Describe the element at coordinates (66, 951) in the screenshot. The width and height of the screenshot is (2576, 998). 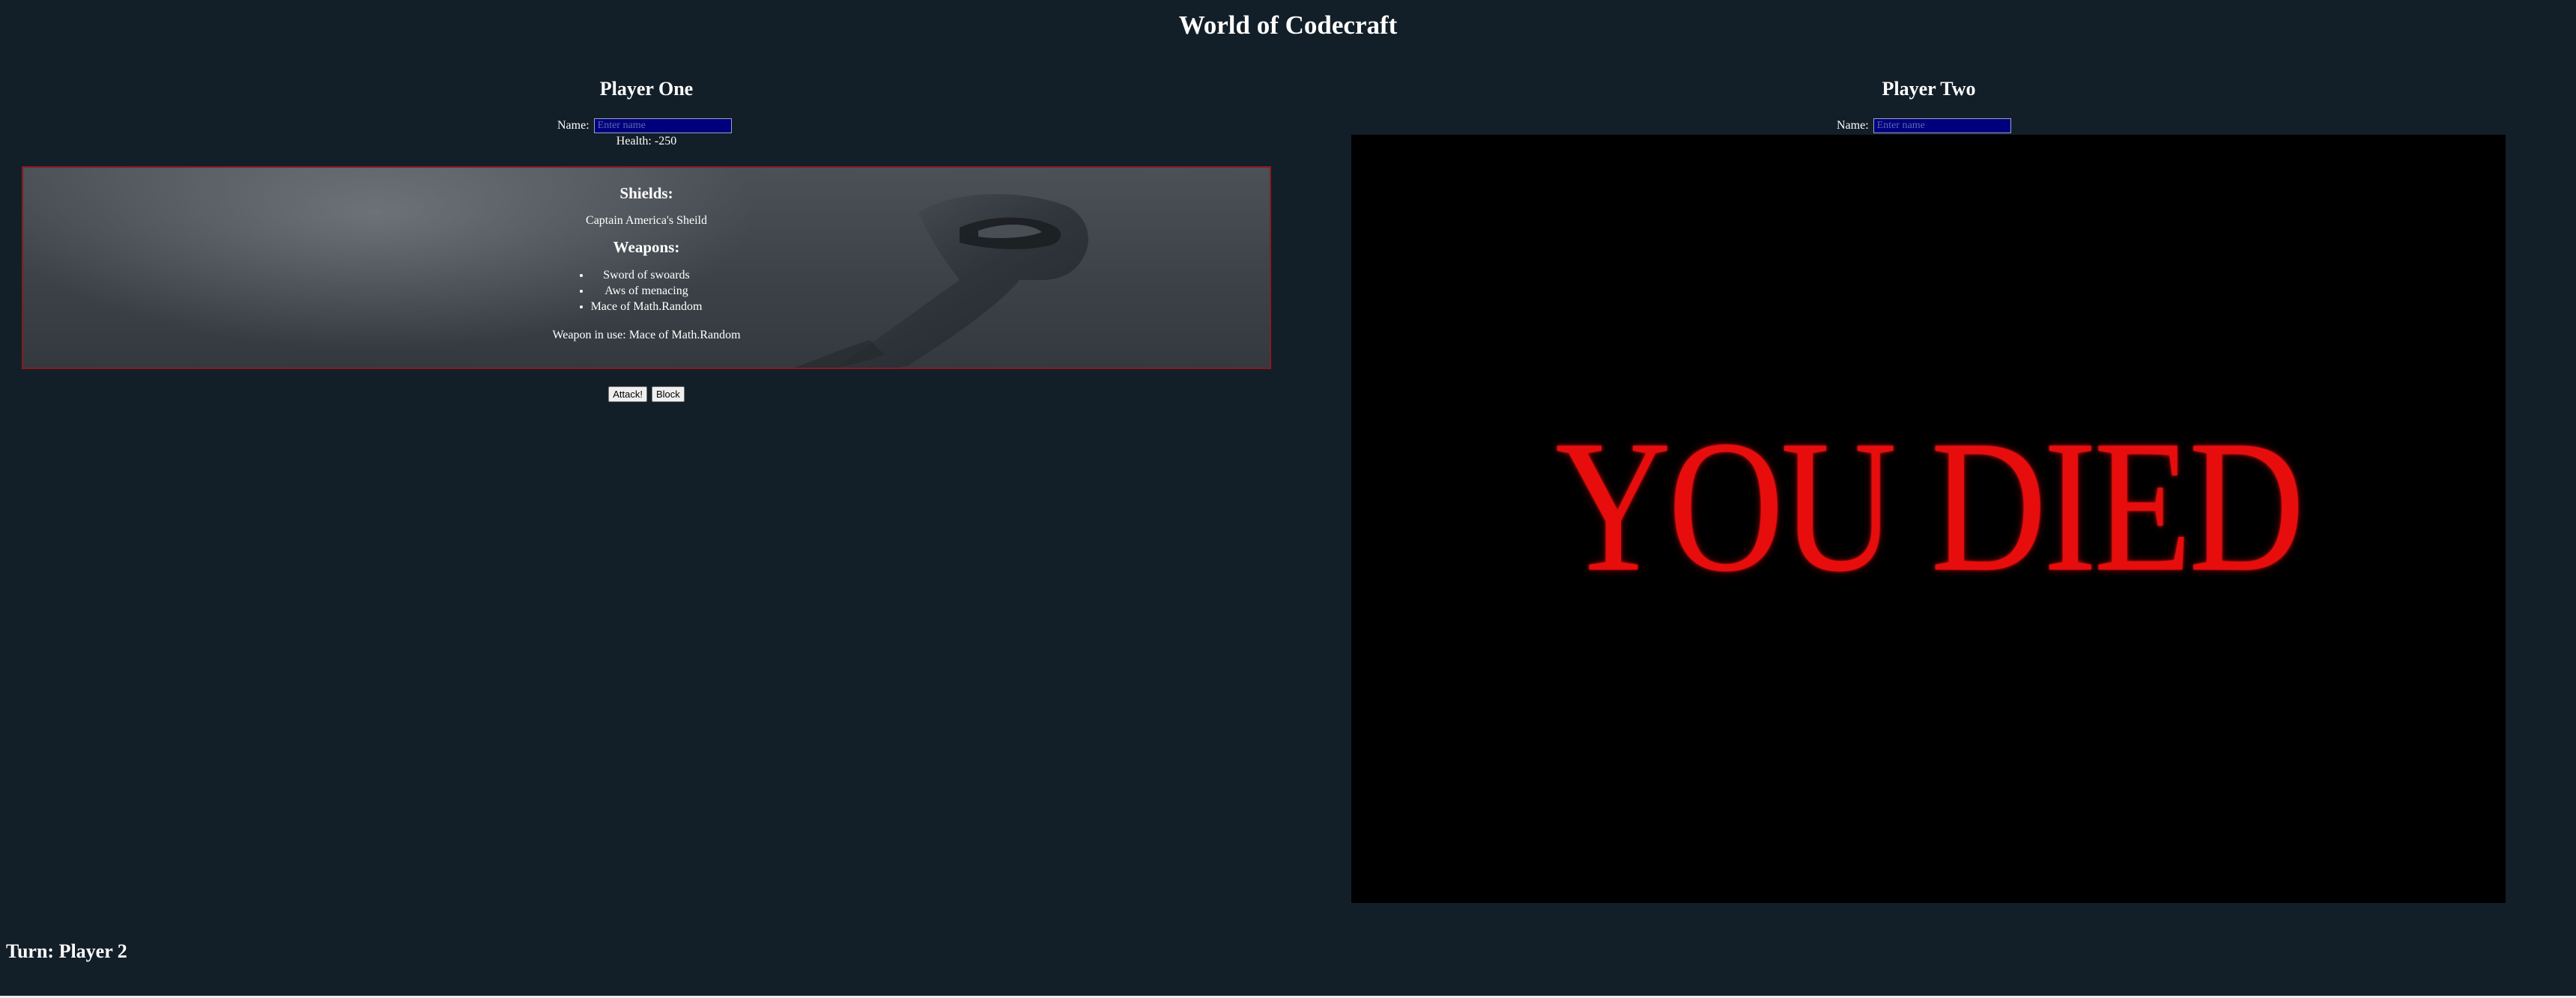
I see `turn-indicator: Turn: Player 2` at that location.